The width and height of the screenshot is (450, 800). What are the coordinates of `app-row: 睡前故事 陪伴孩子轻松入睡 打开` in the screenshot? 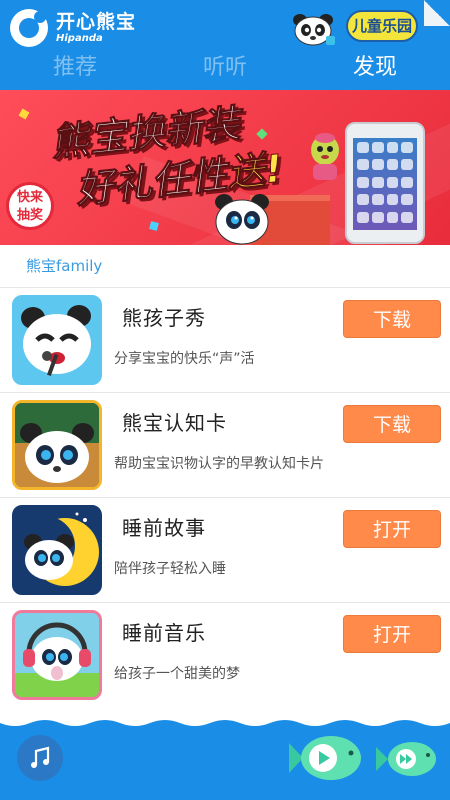 It's located at (225, 549).